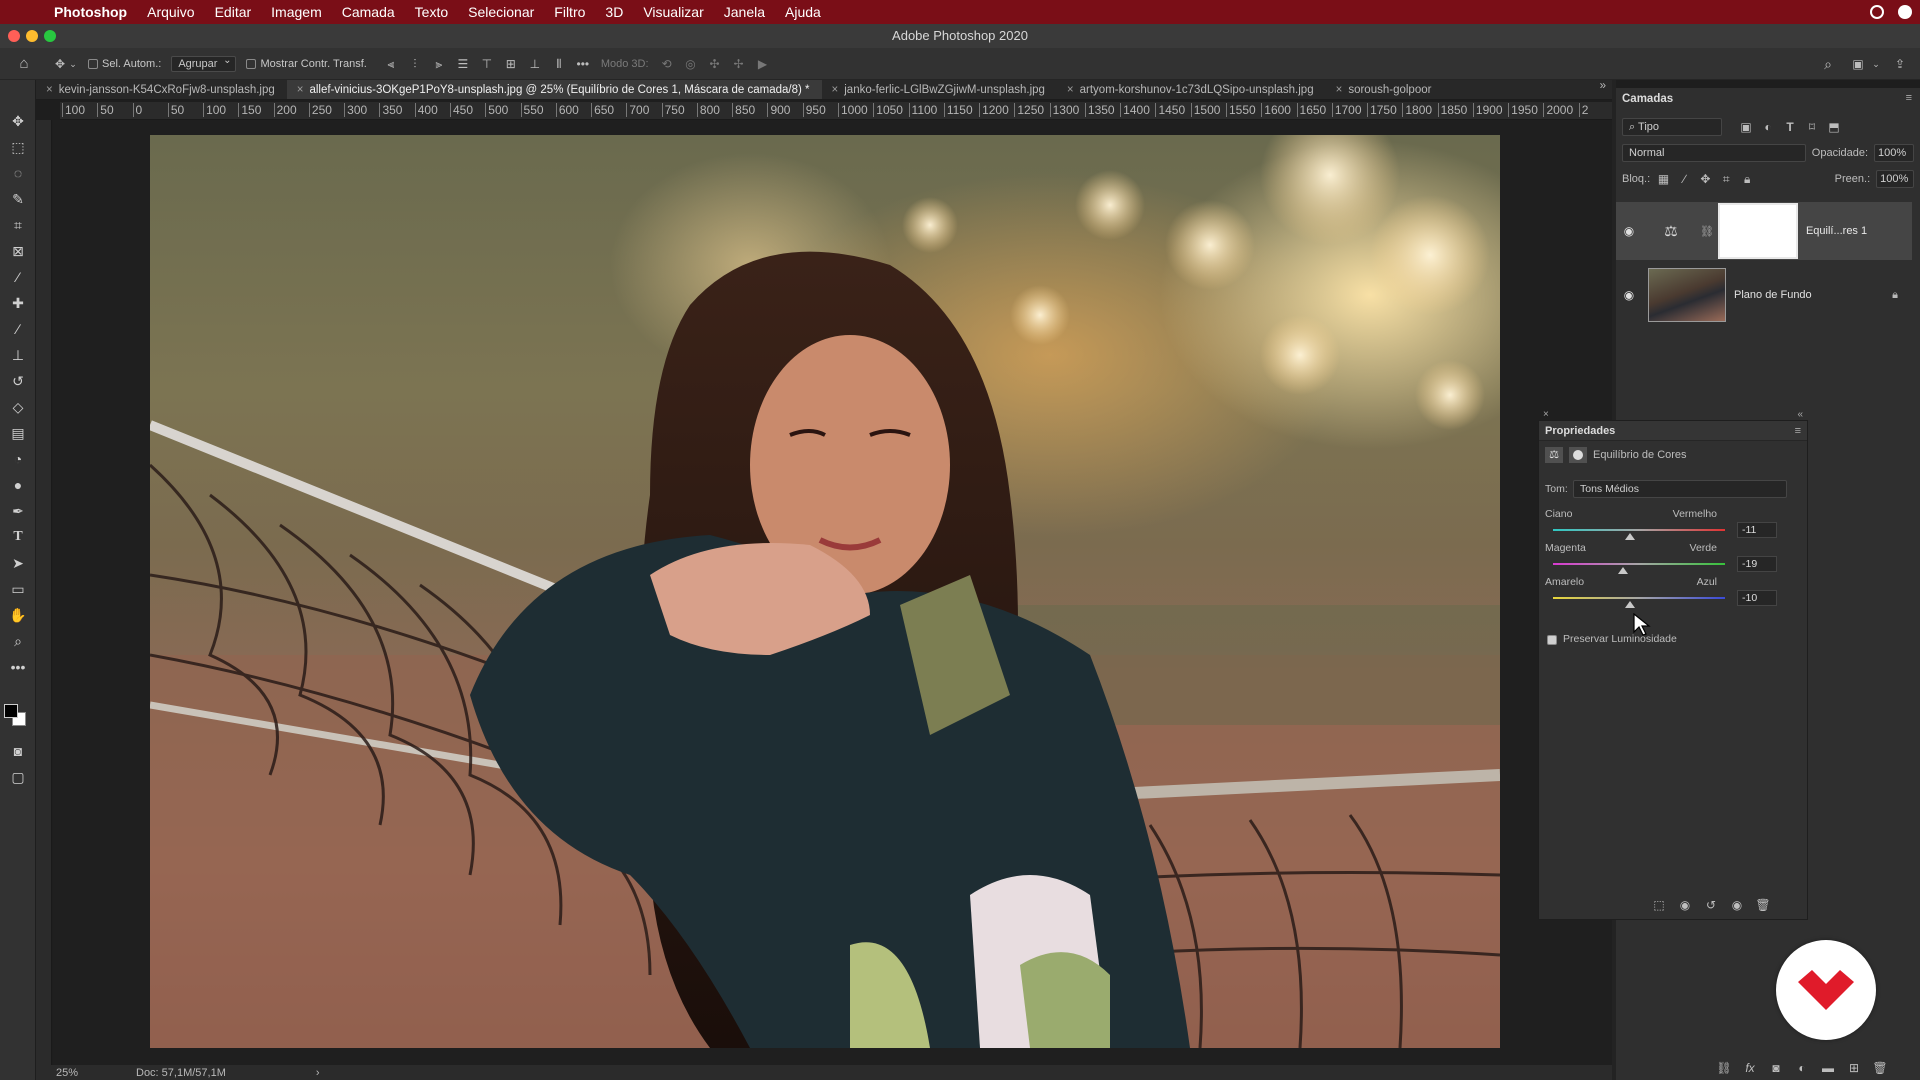 The image size is (1920, 1080). I want to click on layer-thumbnail, so click(1687, 295).